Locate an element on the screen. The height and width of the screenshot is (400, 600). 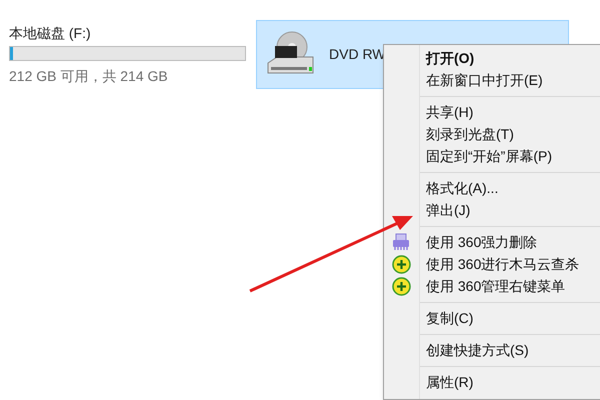
drive-name: 本地磁盘 (F:) is located at coordinates (50, 33).